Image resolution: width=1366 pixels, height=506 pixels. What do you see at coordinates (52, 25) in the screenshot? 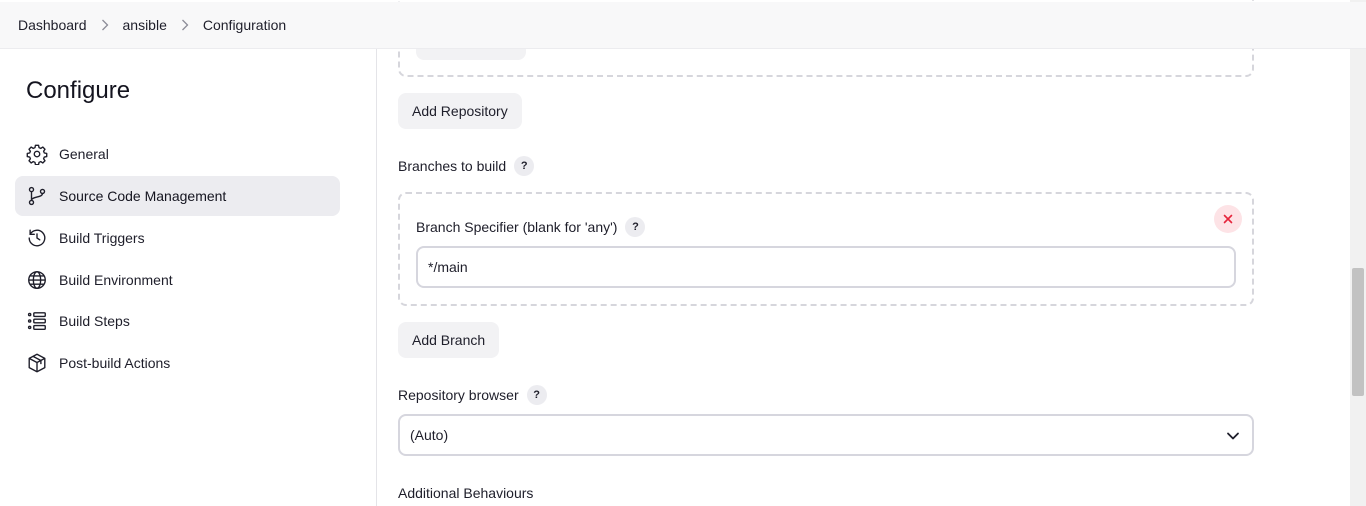
I see `breadcrumb-dashboard: Dashboard` at bounding box center [52, 25].